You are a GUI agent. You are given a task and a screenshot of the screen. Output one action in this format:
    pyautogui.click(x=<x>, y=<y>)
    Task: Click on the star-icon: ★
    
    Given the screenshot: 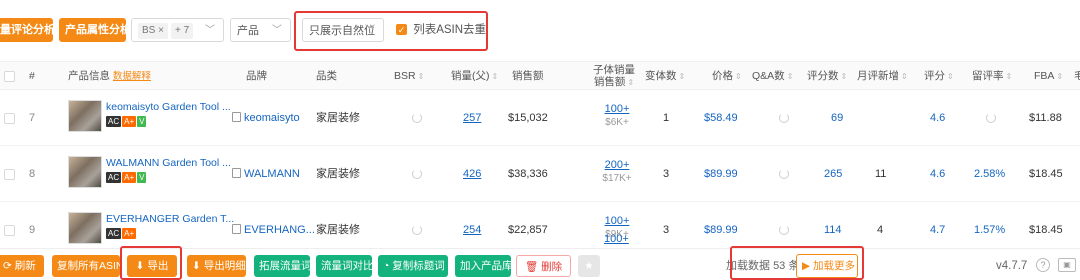 What is the action you would take?
    pyautogui.click(x=589, y=266)
    